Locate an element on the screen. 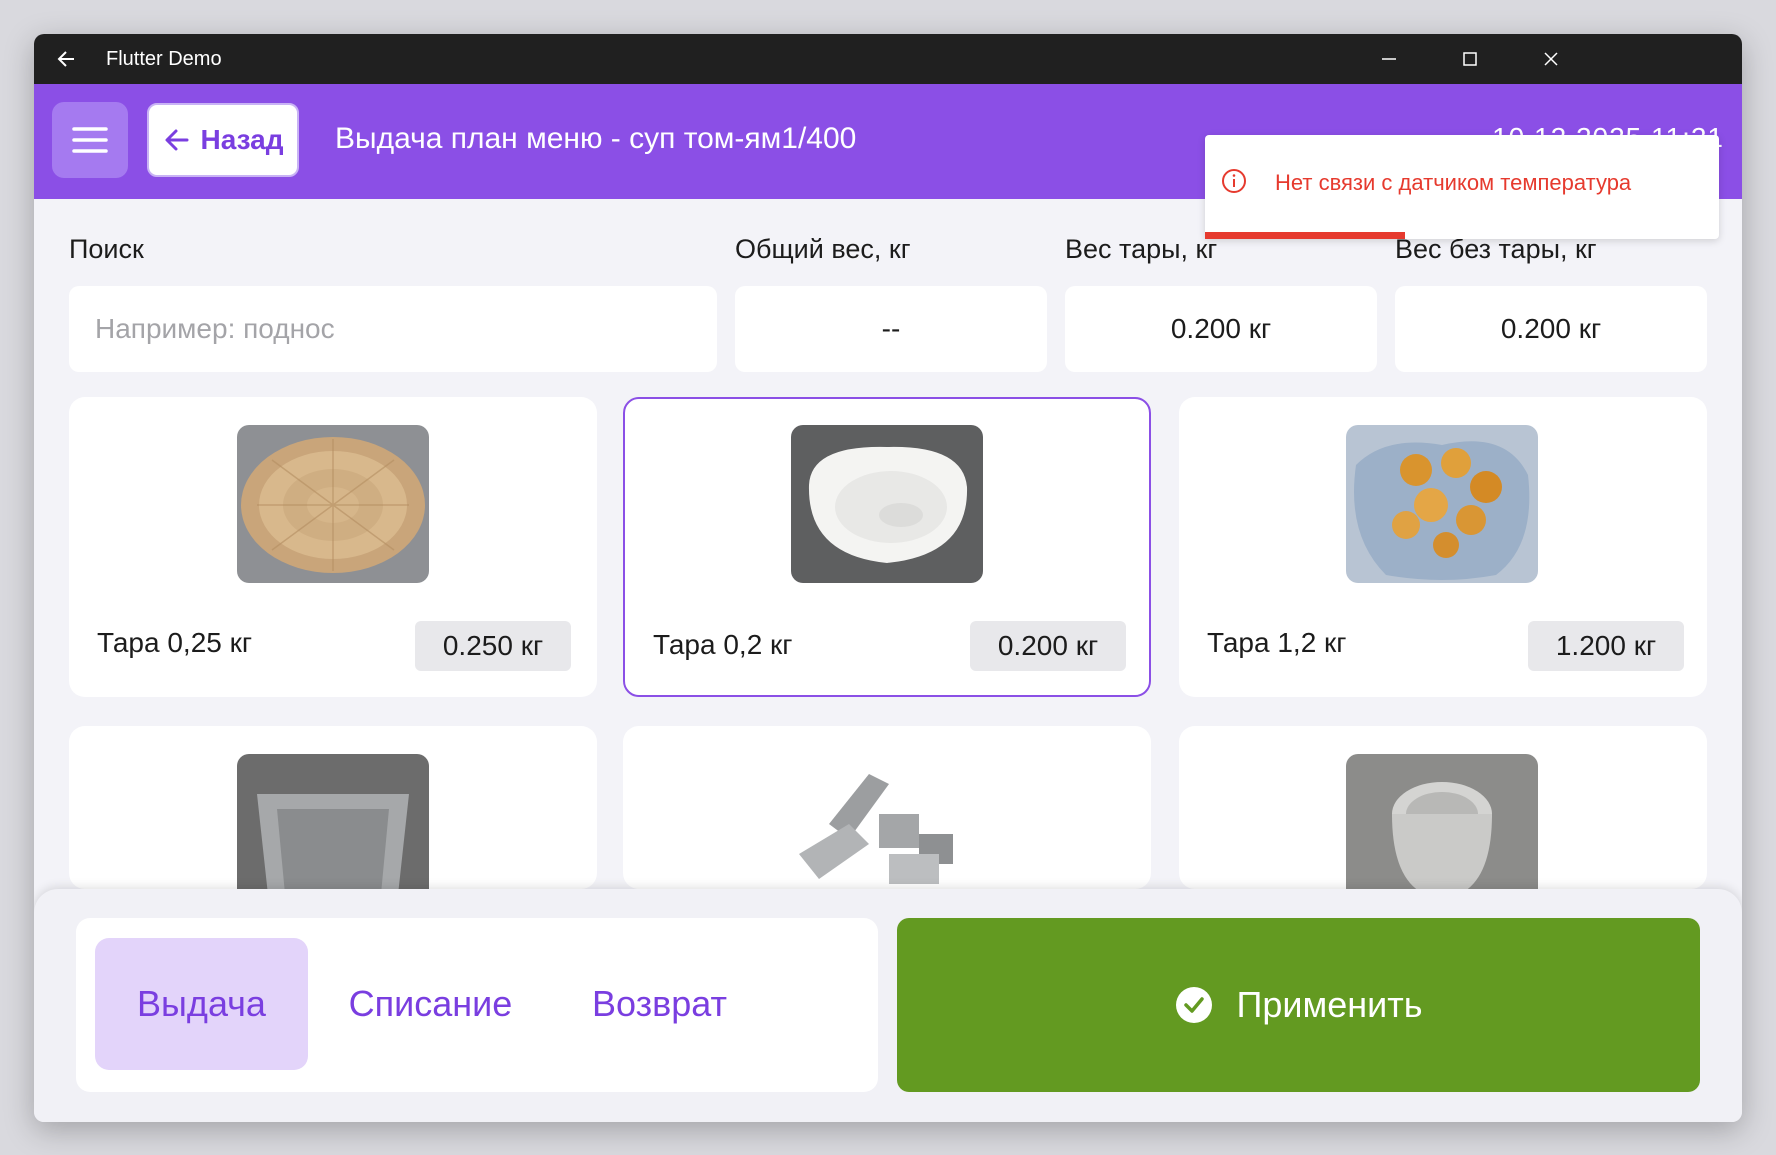 The height and width of the screenshot is (1155, 1776). tare-weight-field: 0.200 кг is located at coordinates (1221, 329).